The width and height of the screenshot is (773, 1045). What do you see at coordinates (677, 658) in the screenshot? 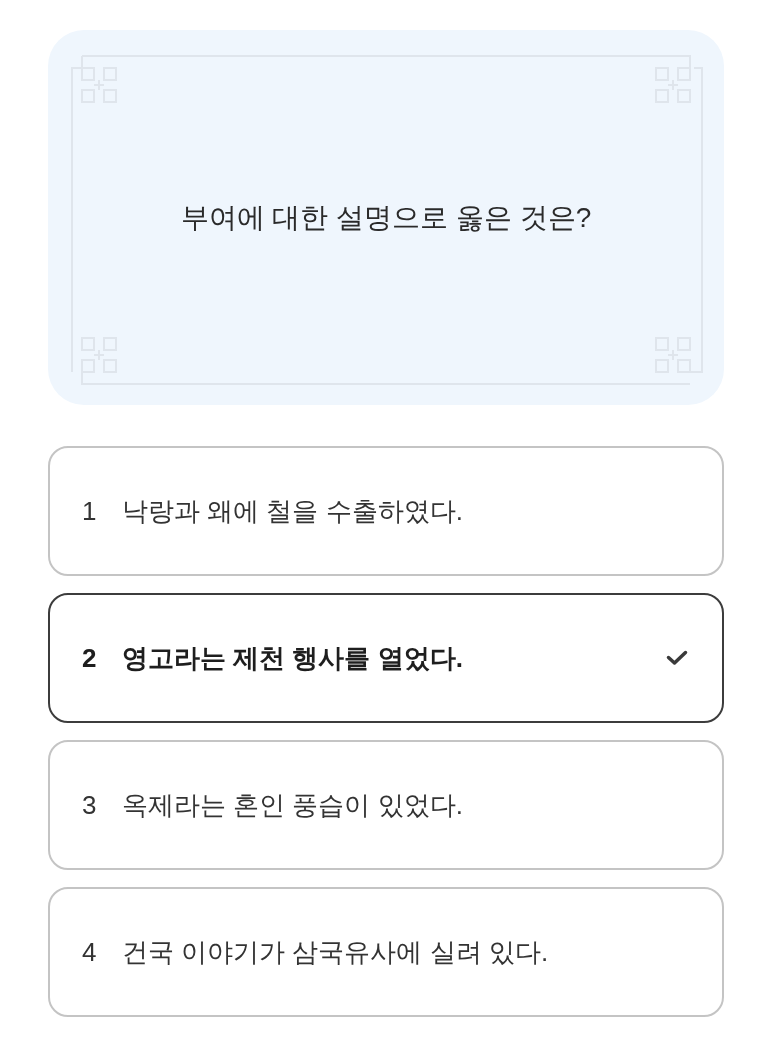
I see `check-icon` at bounding box center [677, 658].